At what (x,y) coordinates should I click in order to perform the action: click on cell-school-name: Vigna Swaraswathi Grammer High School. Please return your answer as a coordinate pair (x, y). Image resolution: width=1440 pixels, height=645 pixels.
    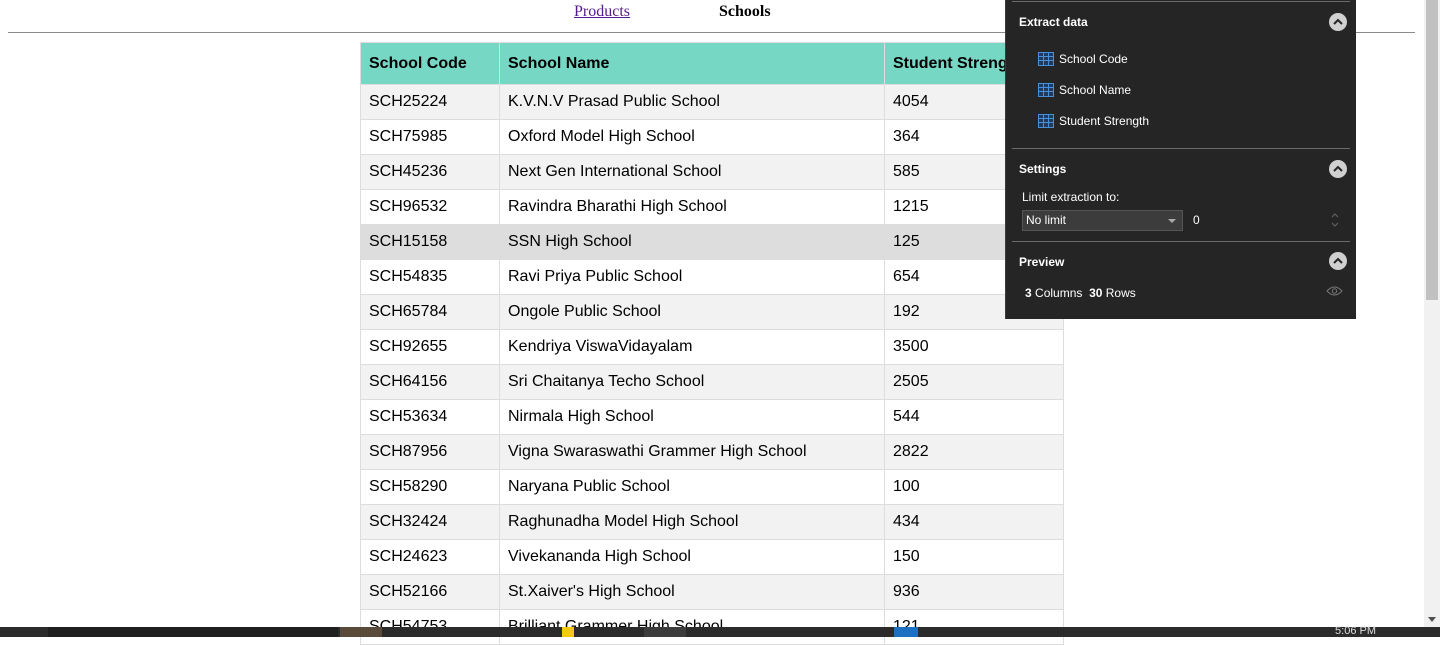
    Looking at the image, I should click on (692, 452).